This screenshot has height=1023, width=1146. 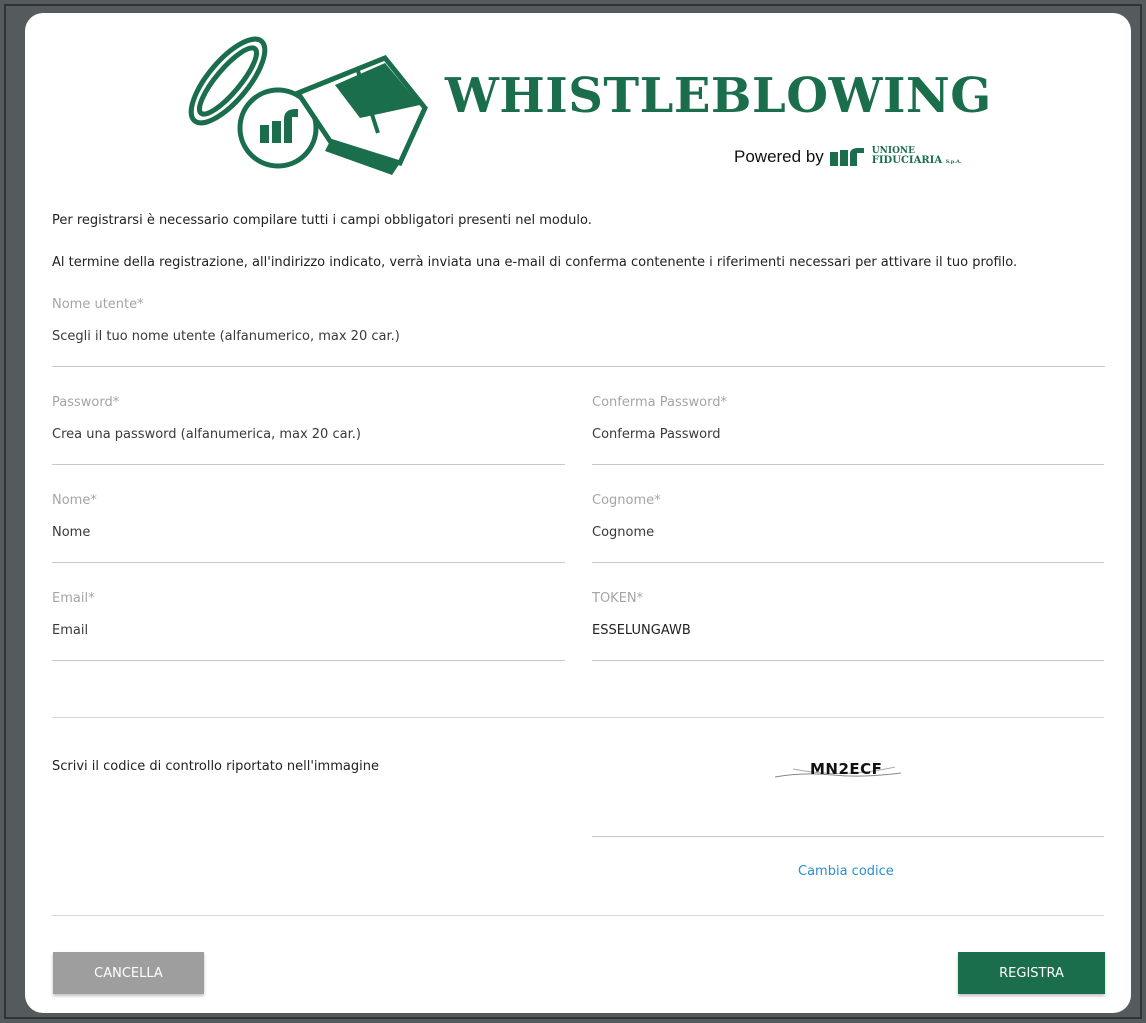 What do you see at coordinates (779, 156) in the screenshot?
I see `powered-by-label: Powered by` at bounding box center [779, 156].